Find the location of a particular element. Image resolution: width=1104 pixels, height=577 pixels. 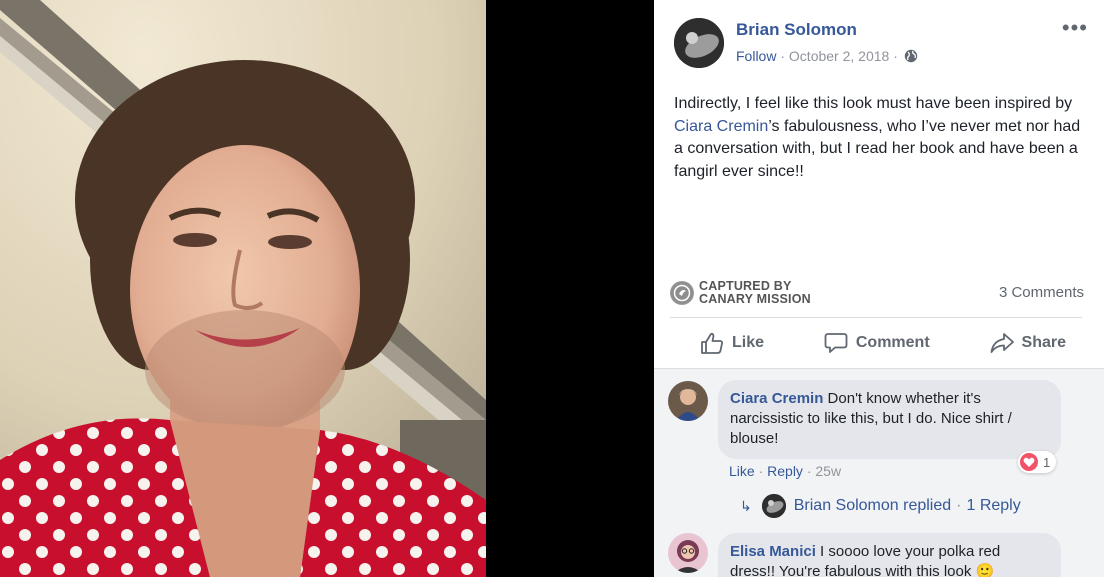

reaction-number: 1 is located at coordinates (1047, 462).